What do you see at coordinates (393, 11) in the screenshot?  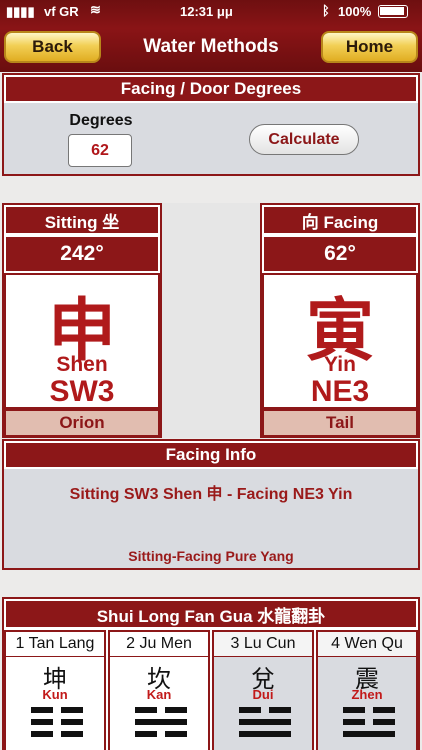 I see `battery-icon` at bounding box center [393, 11].